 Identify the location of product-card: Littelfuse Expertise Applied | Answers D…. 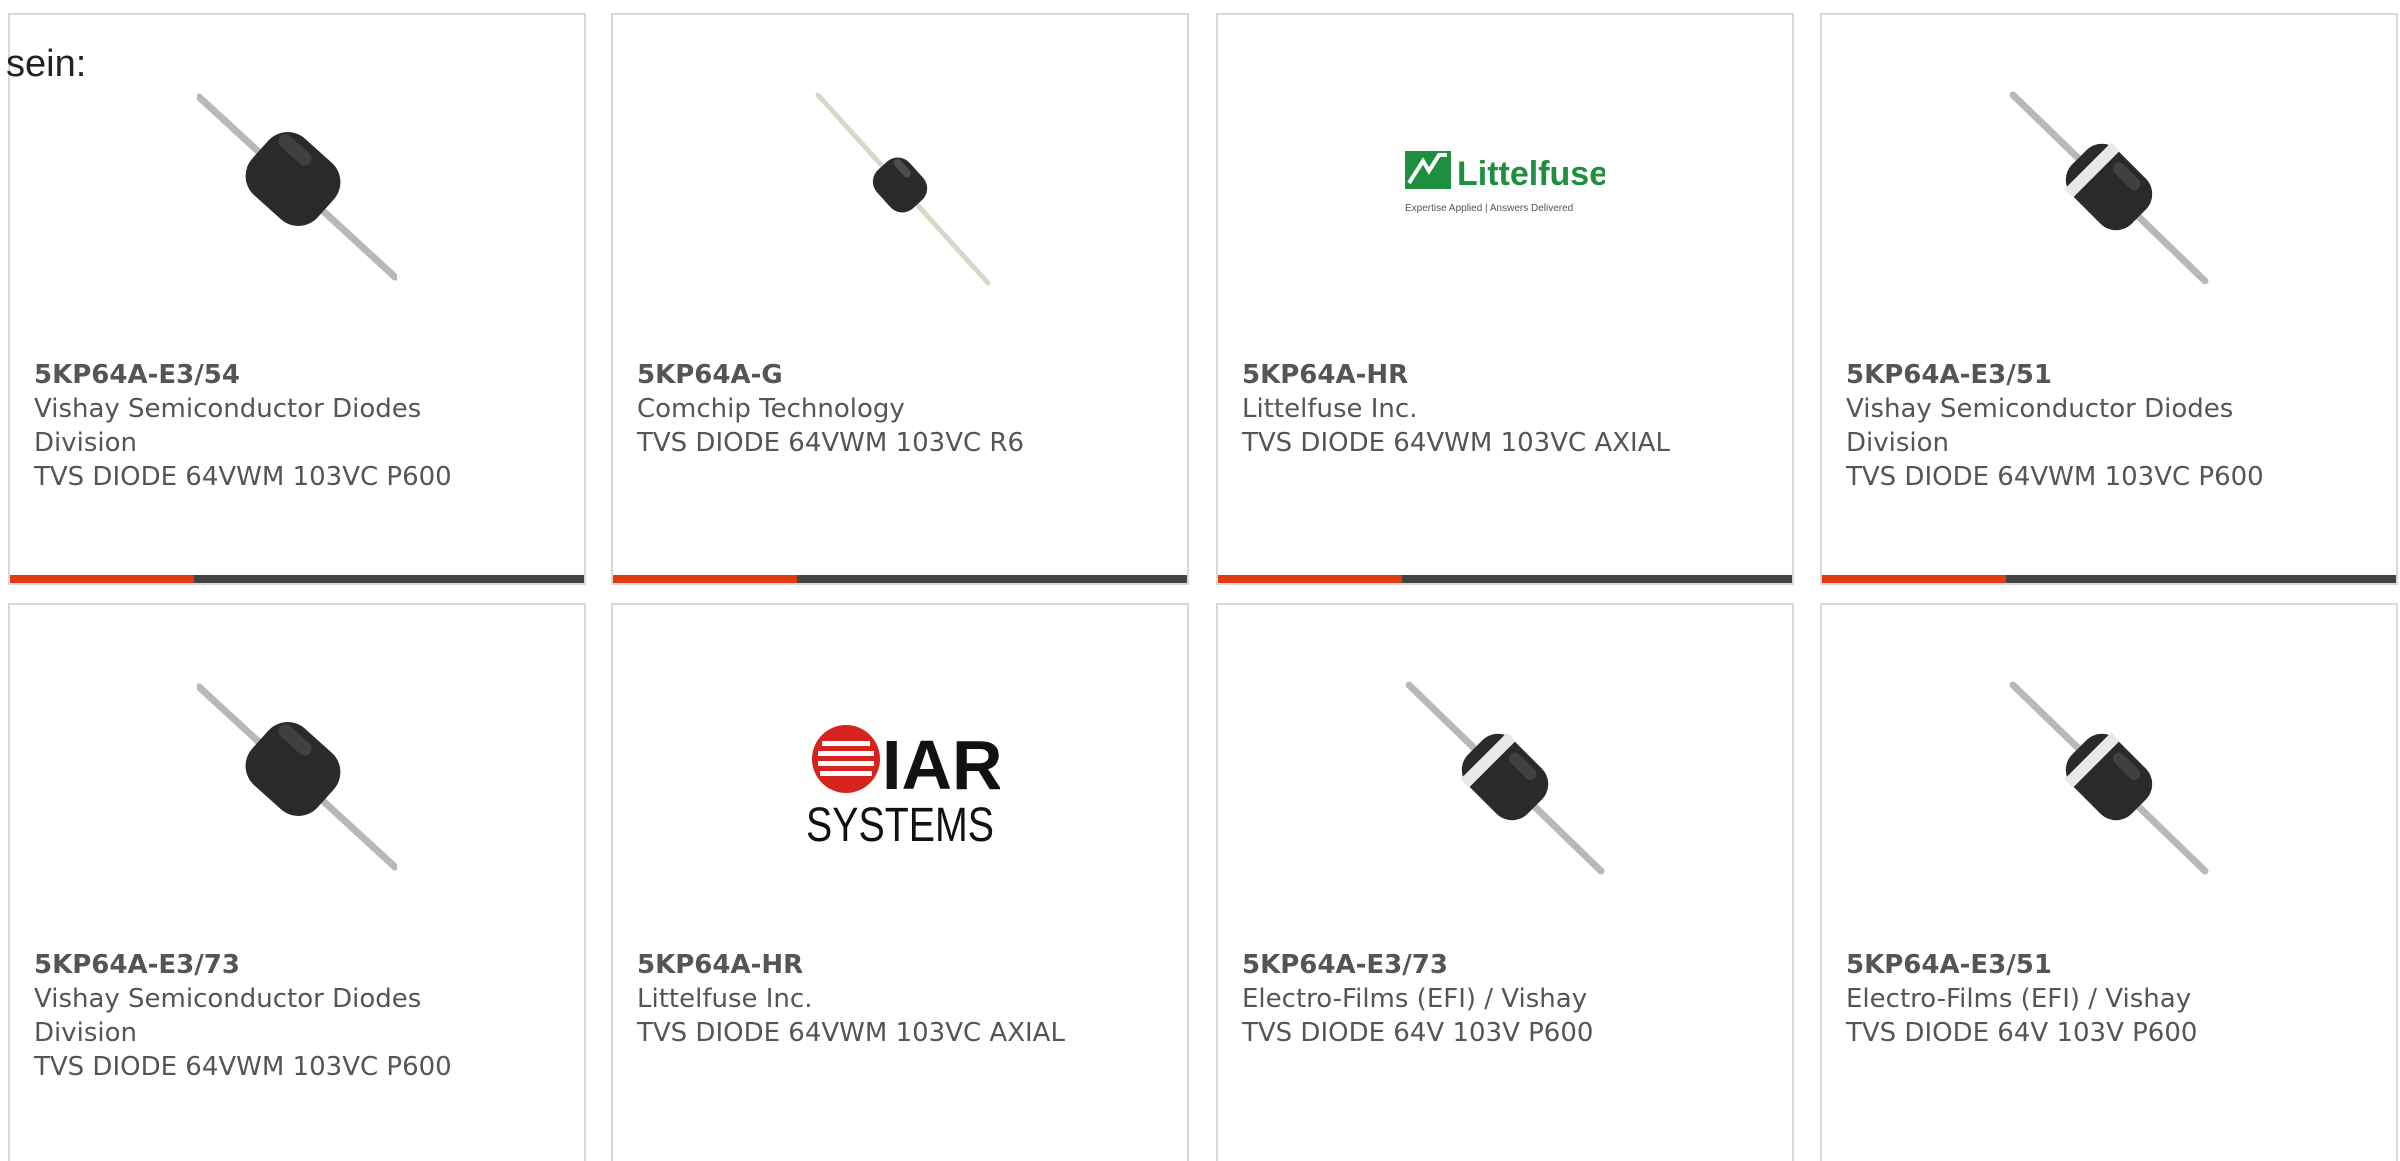
(1505, 299).